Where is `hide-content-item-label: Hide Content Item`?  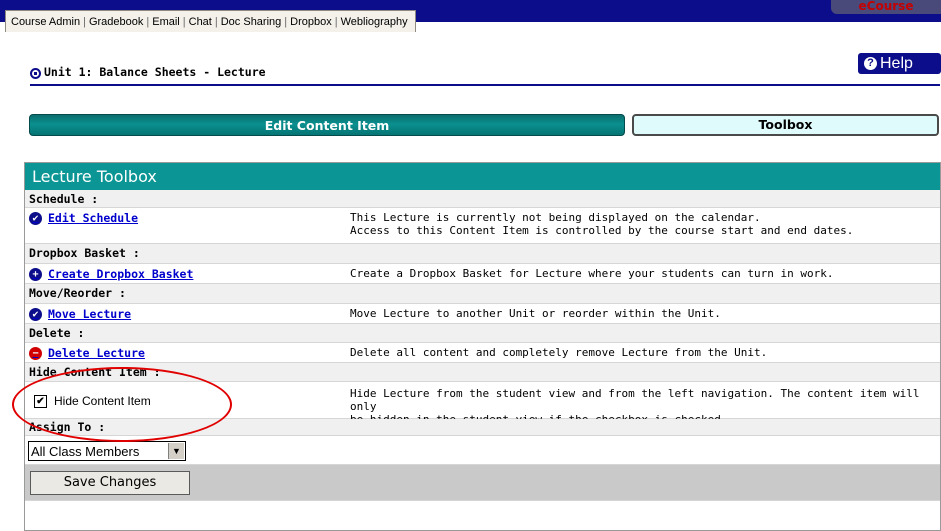 hide-content-item-label: Hide Content Item is located at coordinates (102, 401).